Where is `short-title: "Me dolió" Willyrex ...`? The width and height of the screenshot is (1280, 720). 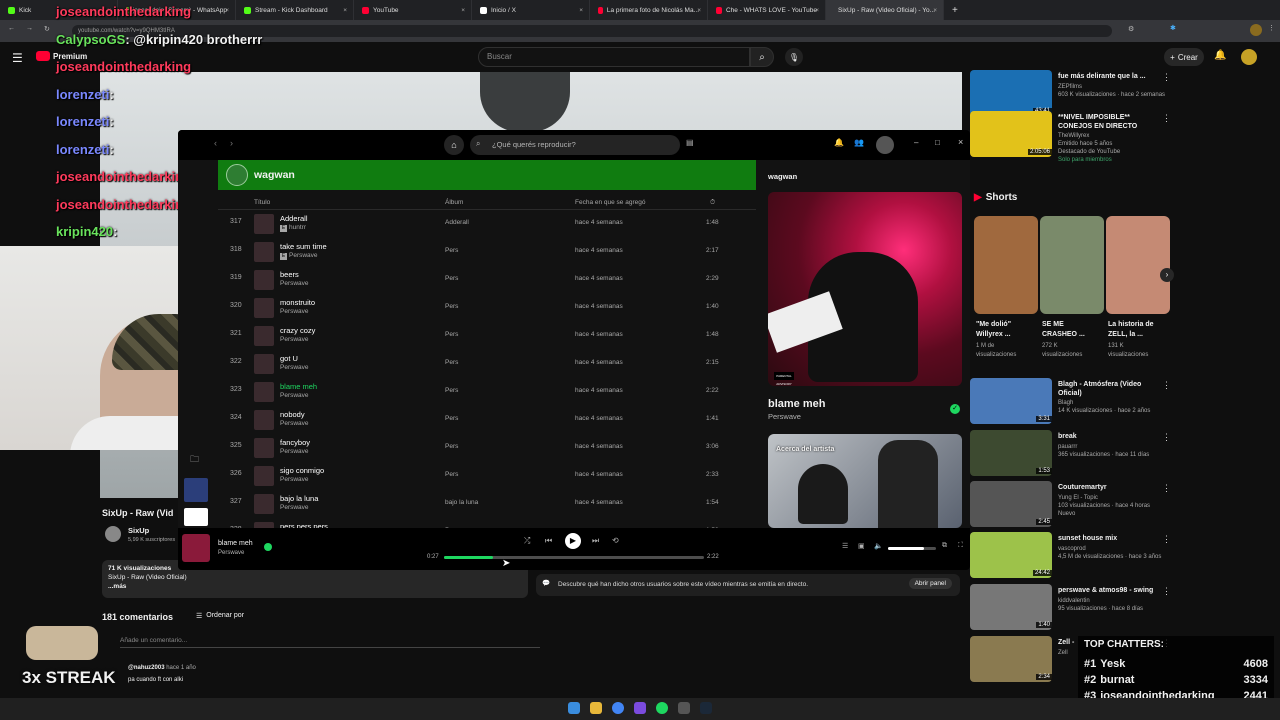 short-title: "Me dolió" Willyrex ... is located at coordinates (1004, 330).